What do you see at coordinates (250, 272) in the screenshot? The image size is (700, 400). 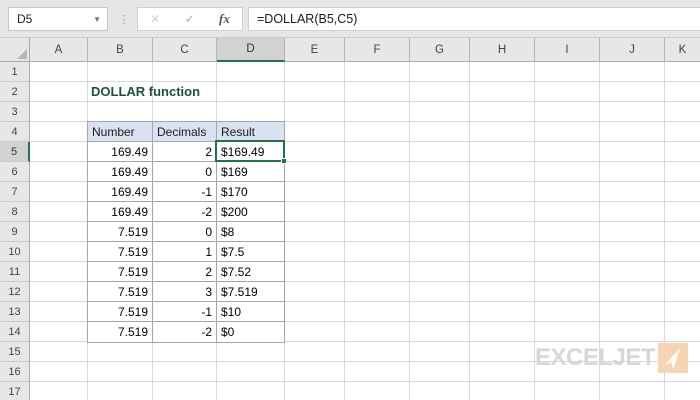 I see `table-cell: $7.52` at bounding box center [250, 272].